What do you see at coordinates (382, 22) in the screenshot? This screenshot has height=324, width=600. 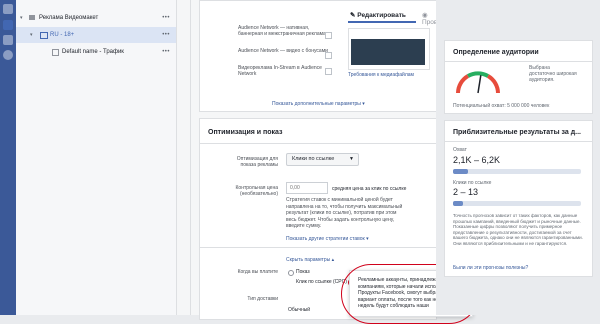 I see `tab-underline` at bounding box center [382, 22].